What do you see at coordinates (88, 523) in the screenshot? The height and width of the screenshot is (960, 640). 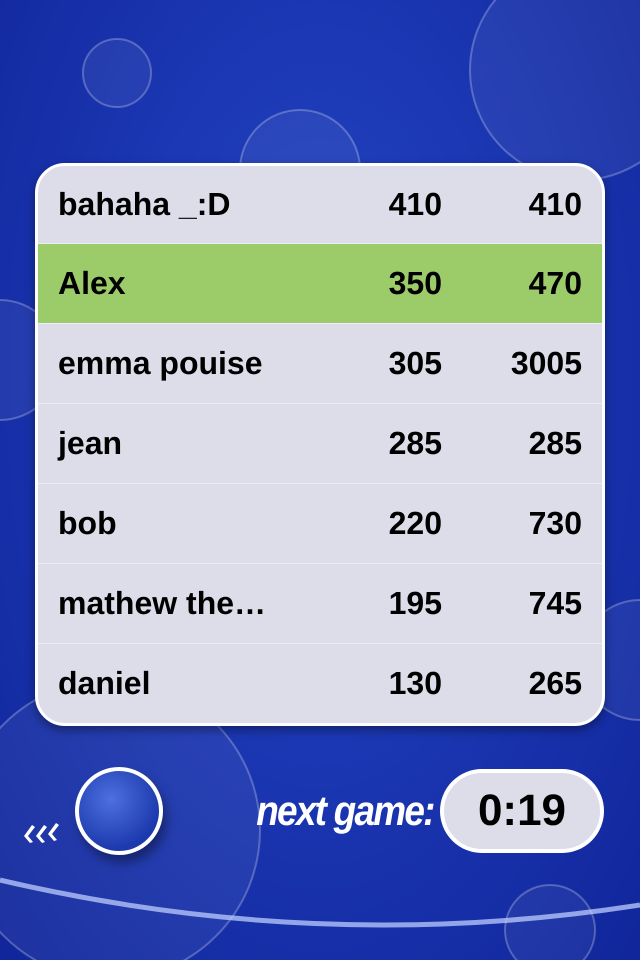 I see `player-name: bob` at bounding box center [88, 523].